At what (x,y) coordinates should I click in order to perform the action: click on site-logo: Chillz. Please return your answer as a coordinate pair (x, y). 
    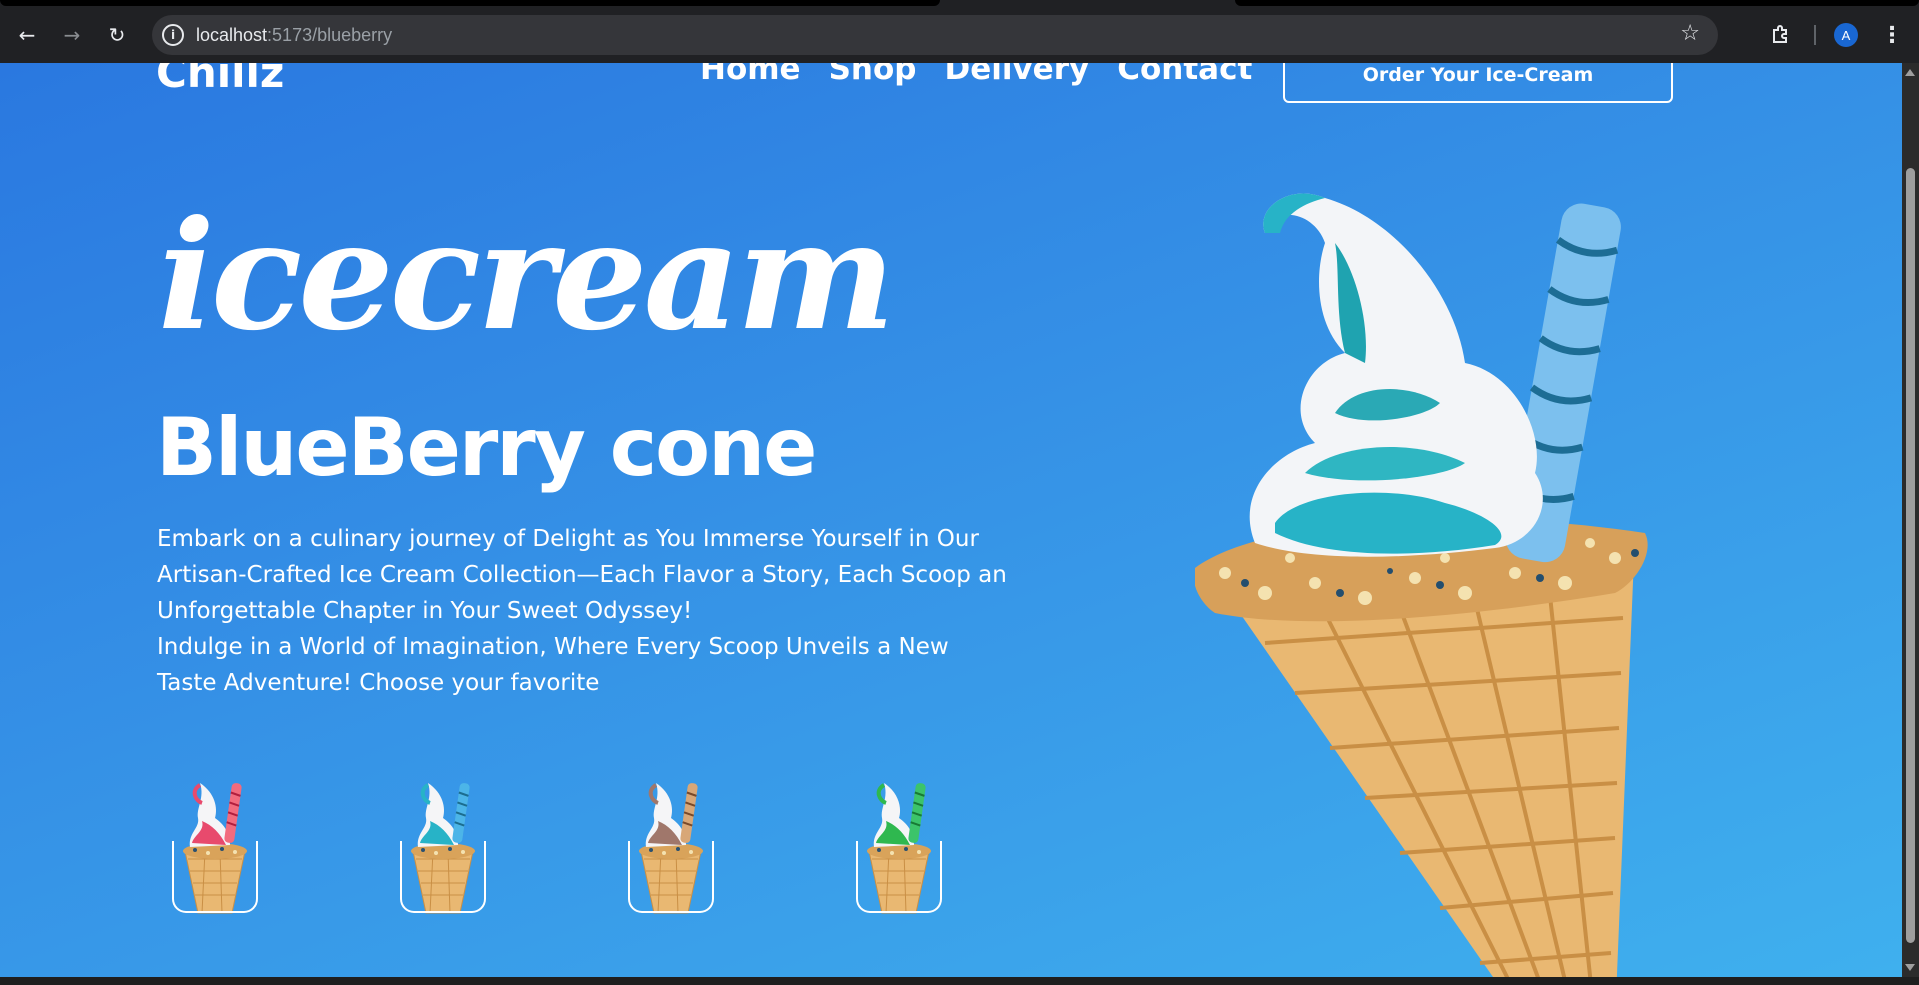
    Looking at the image, I should click on (220, 80).